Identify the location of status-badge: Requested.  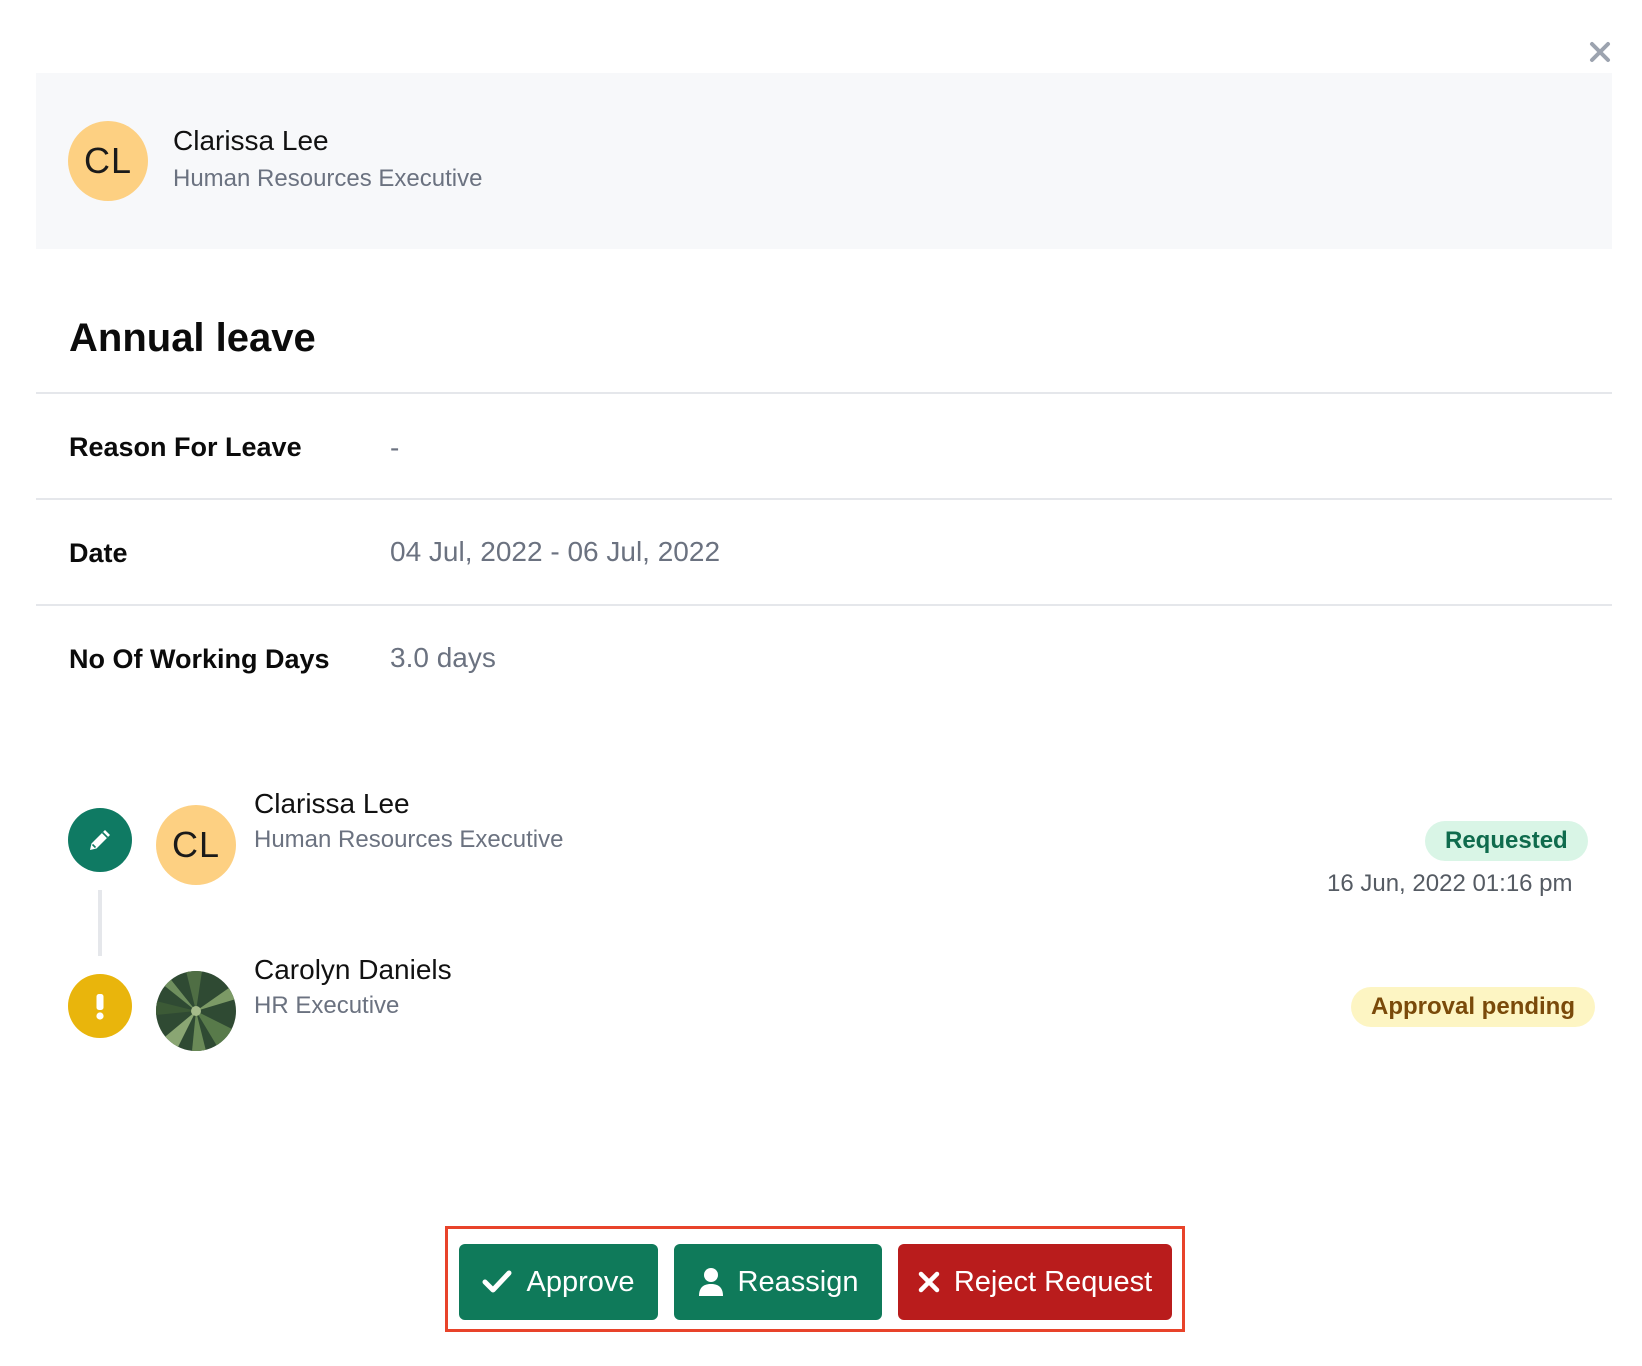
(1506, 841).